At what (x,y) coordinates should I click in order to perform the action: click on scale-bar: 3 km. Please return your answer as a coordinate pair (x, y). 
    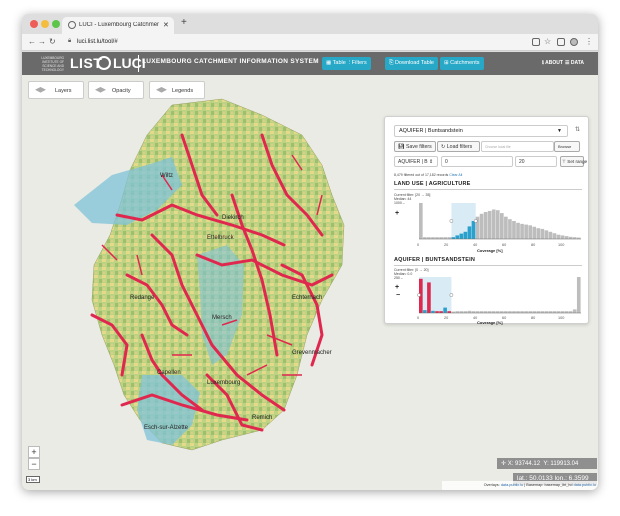
    Looking at the image, I should click on (33, 479).